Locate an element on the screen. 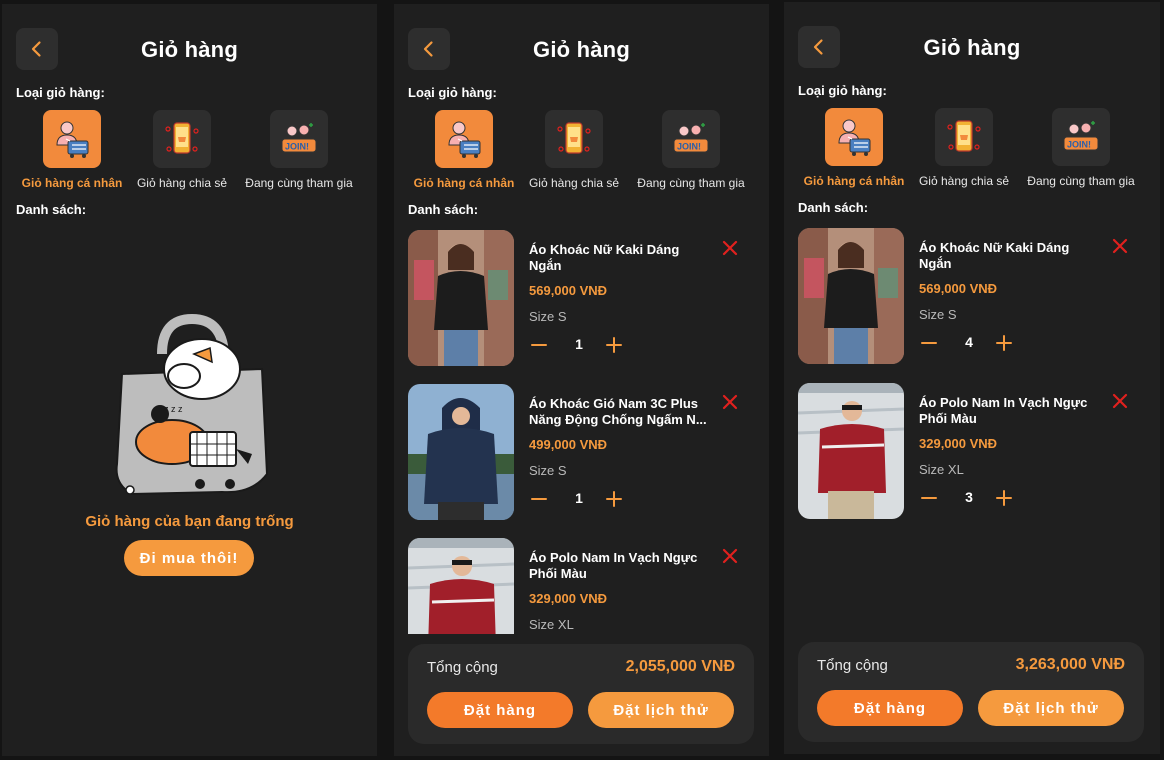 Image resolution: width=1164 pixels, height=760 pixels. quantity-stepper: 1 is located at coordinates (579, 345).